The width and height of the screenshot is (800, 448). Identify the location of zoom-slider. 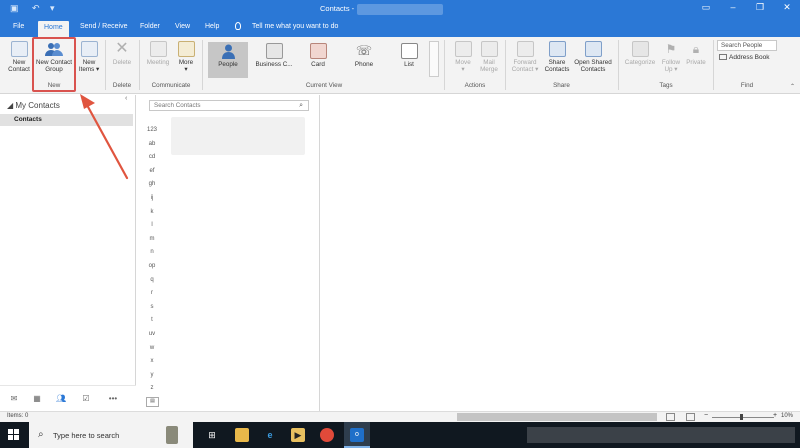
(743, 417).